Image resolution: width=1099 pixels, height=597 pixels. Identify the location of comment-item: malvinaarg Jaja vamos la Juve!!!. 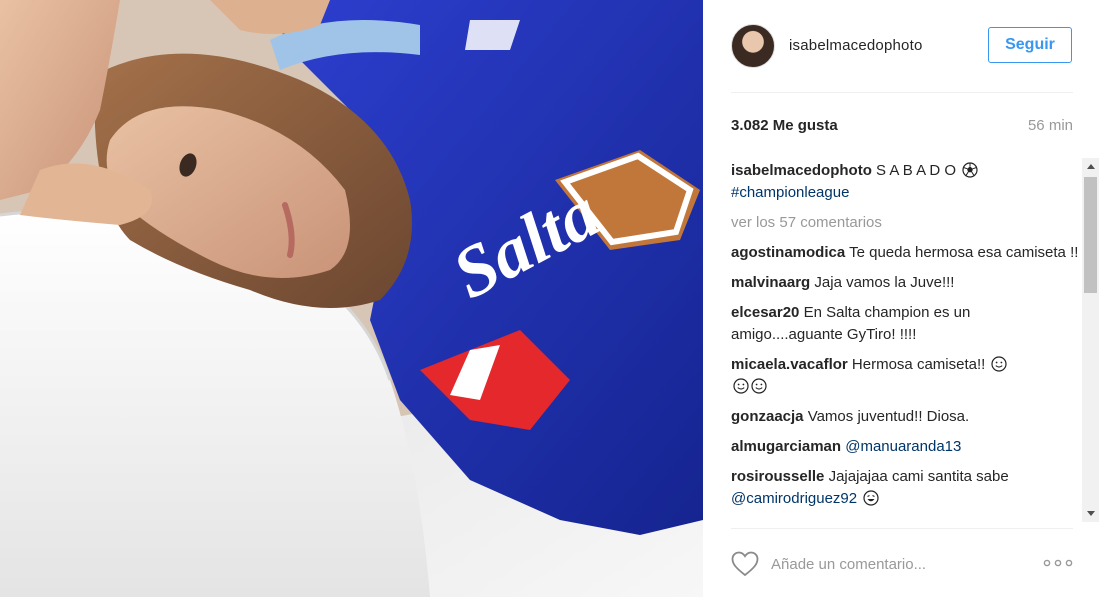
(906, 283).